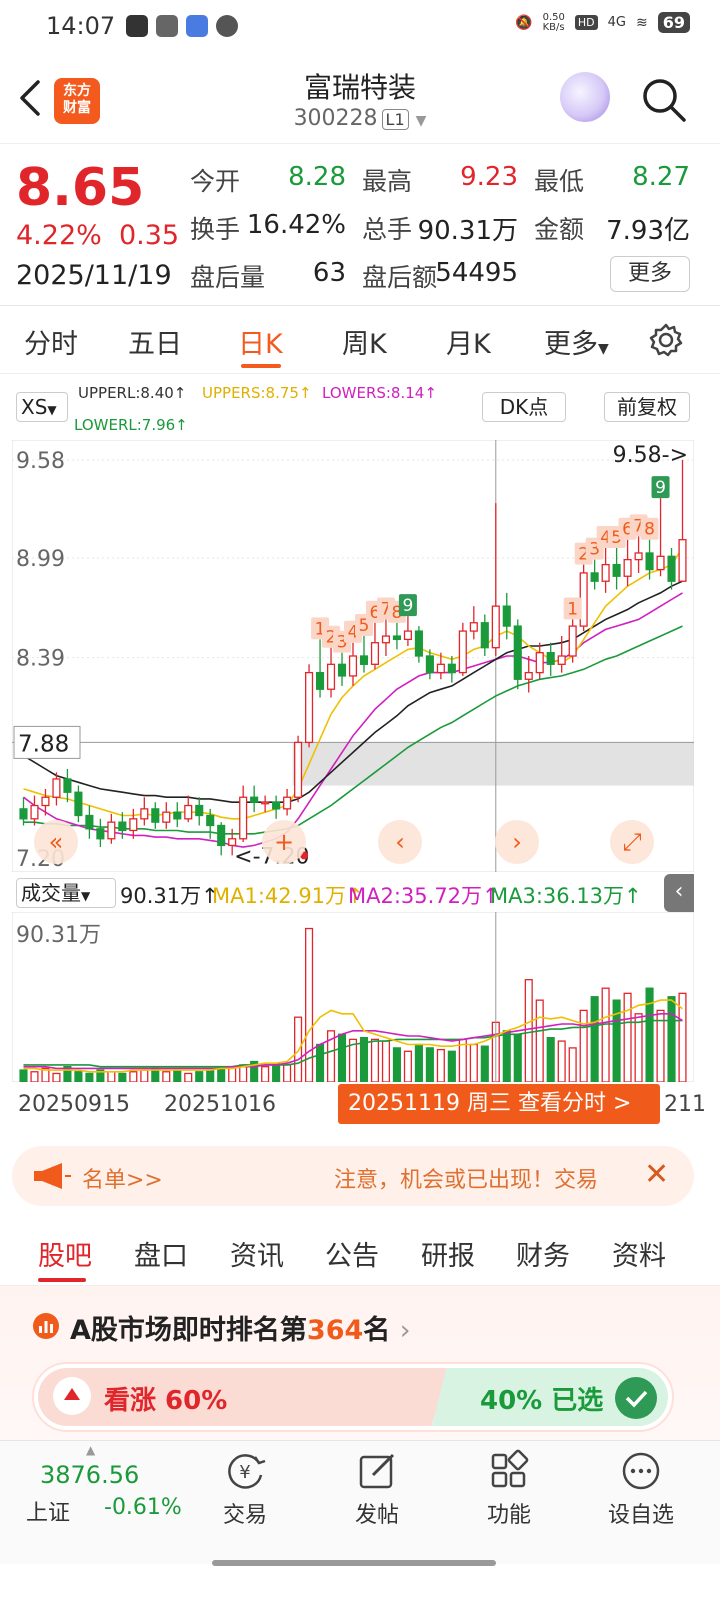 This screenshot has width=720, height=1600. I want to click on collapse-panel-icon: ‹, so click(679, 893).